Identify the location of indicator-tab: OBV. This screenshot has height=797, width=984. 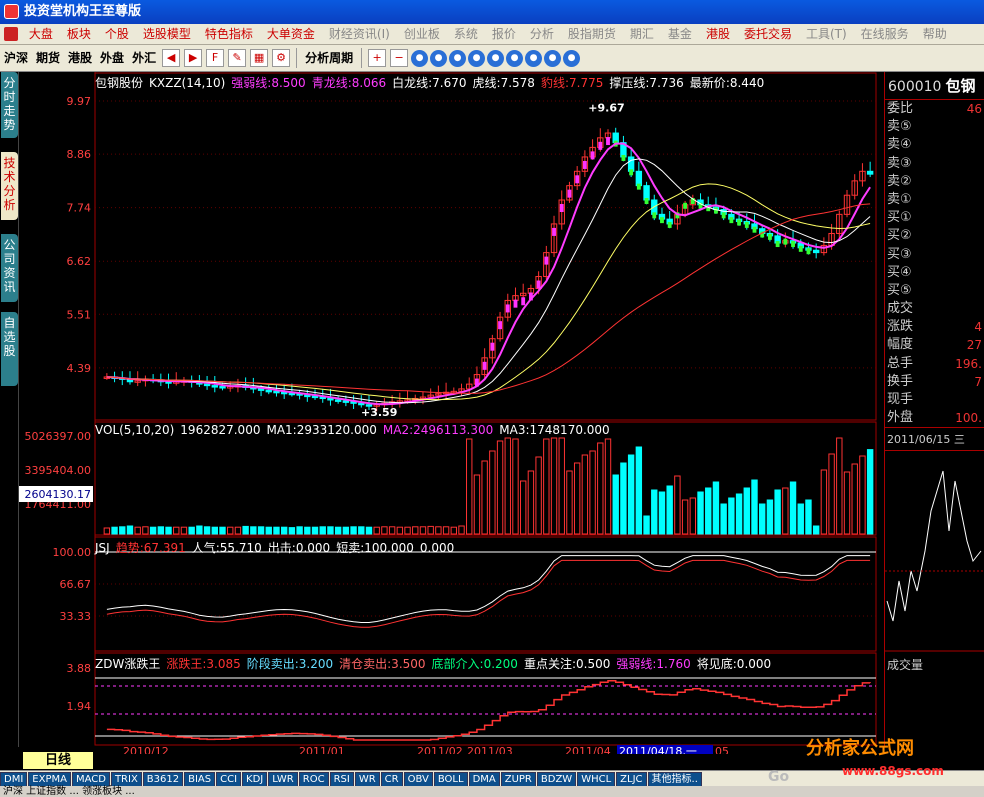
(418, 779).